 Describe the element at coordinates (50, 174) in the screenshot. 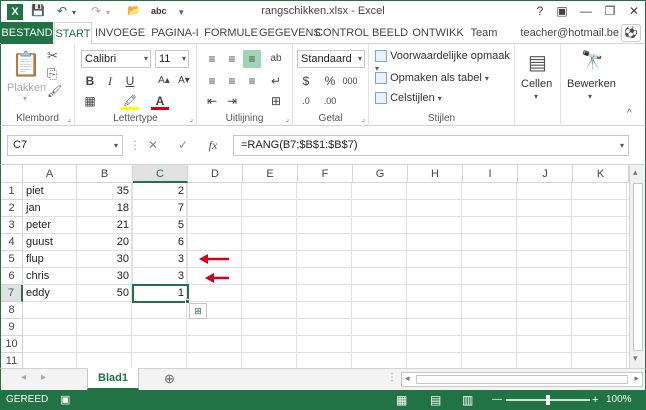

I see `column-header-a: A` at that location.